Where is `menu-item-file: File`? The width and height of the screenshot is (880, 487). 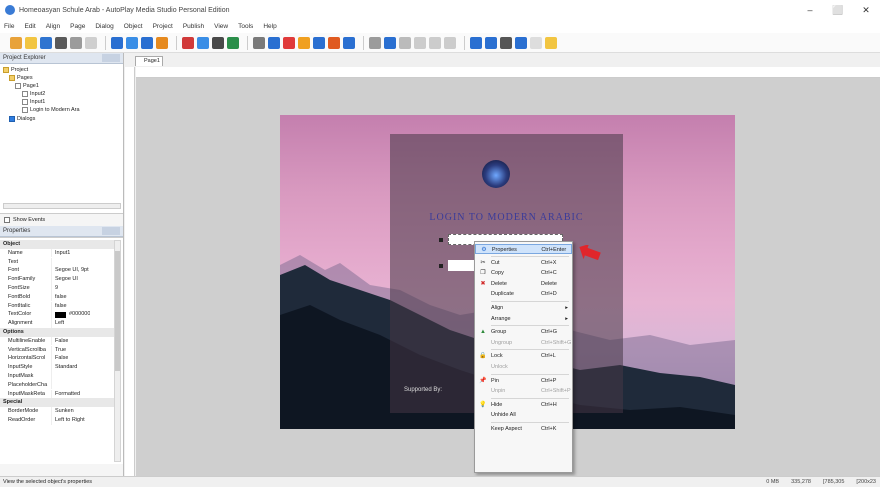 menu-item-file: File is located at coordinates (9, 26).